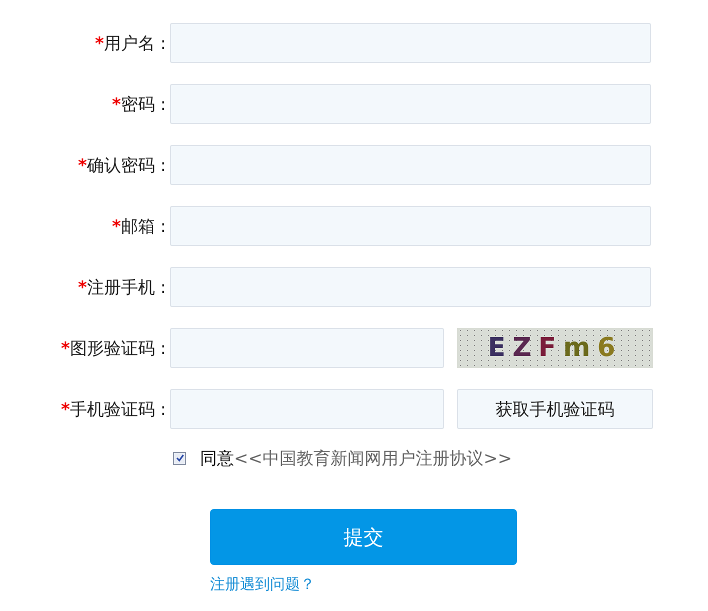 This screenshot has height=611, width=708. What do you see at coordinates (135, 44) in the screenshot?
I see `field-label: 用户名 :` at bounding box center [135, 44].